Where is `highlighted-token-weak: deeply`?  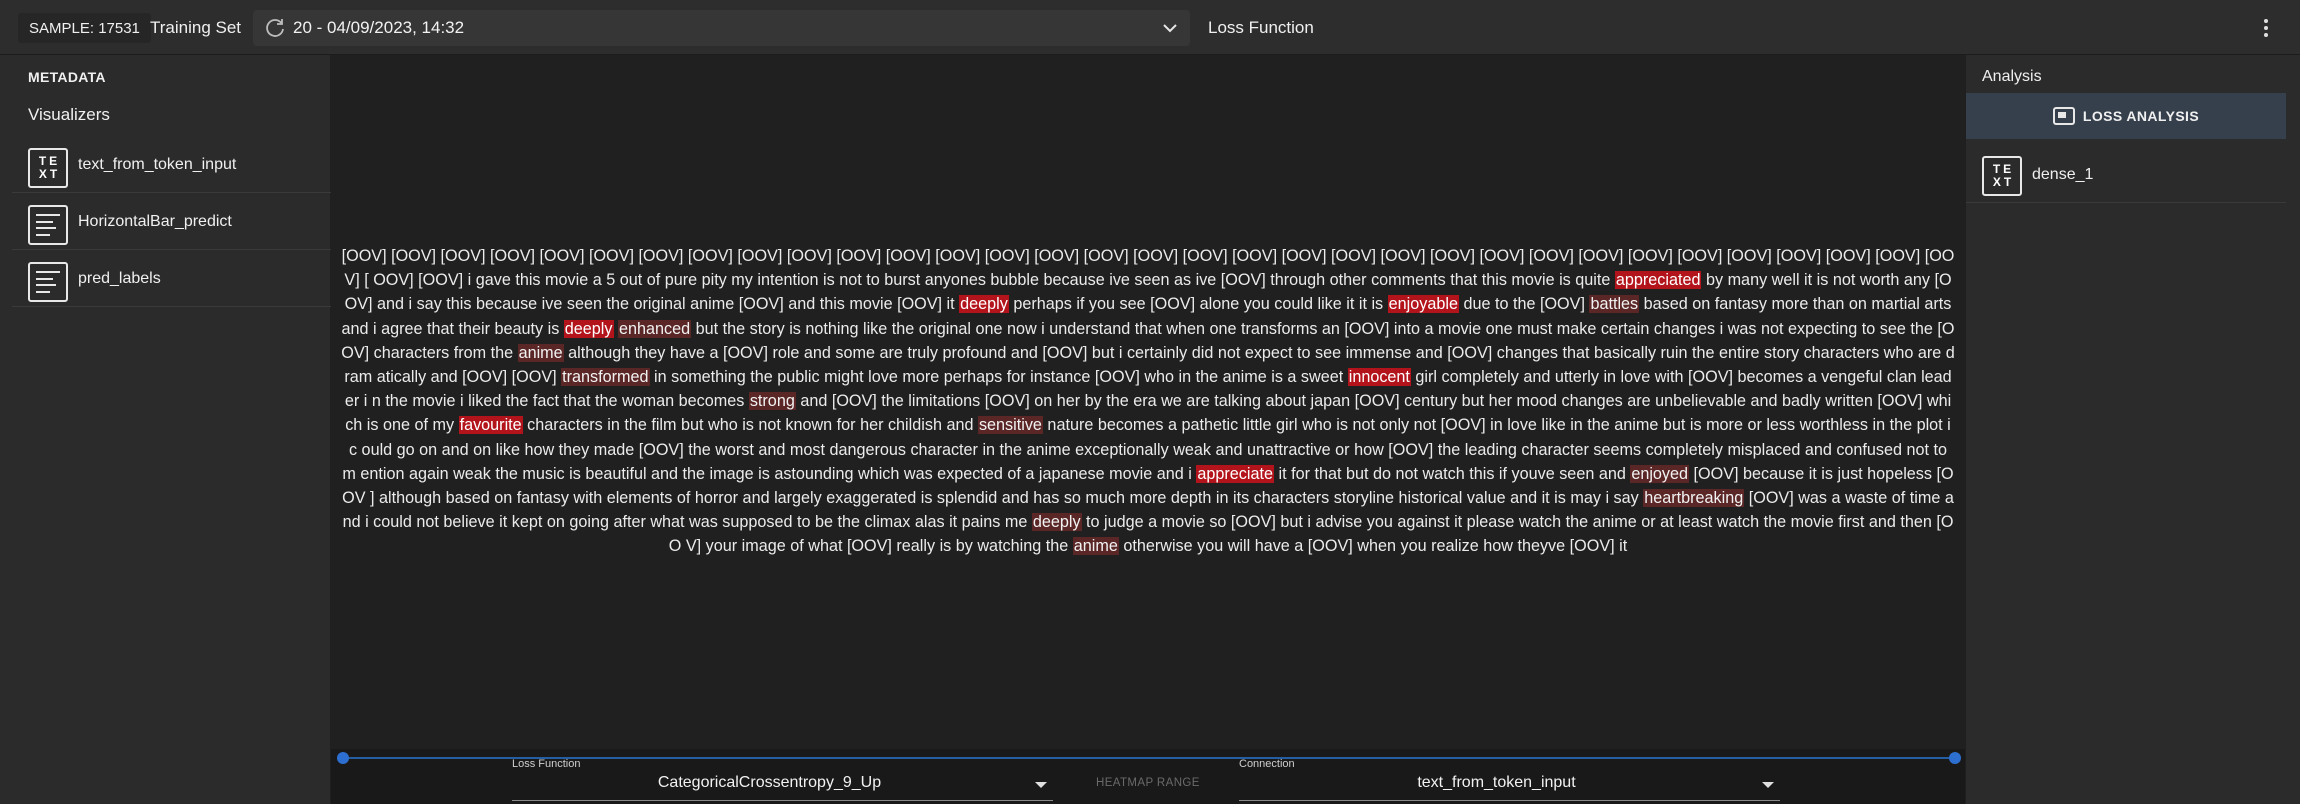 highlighted-token-weak: deeply is located at coordinates (1056, 522).